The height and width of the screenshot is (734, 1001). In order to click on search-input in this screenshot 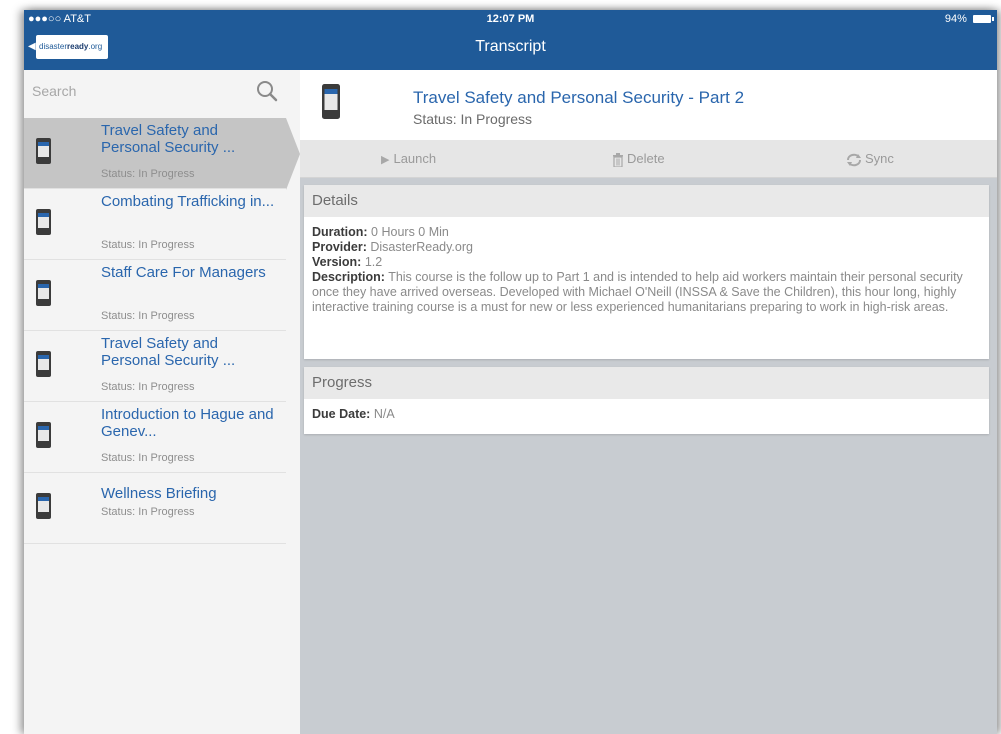, I will do `click(137, 91)`.